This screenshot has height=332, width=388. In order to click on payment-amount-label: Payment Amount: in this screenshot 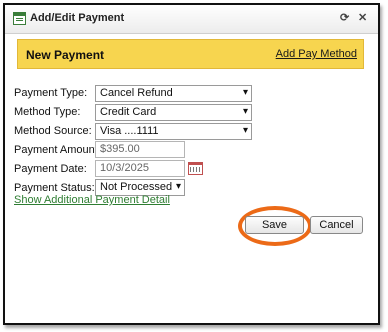, I will do `click(57, 150)`.